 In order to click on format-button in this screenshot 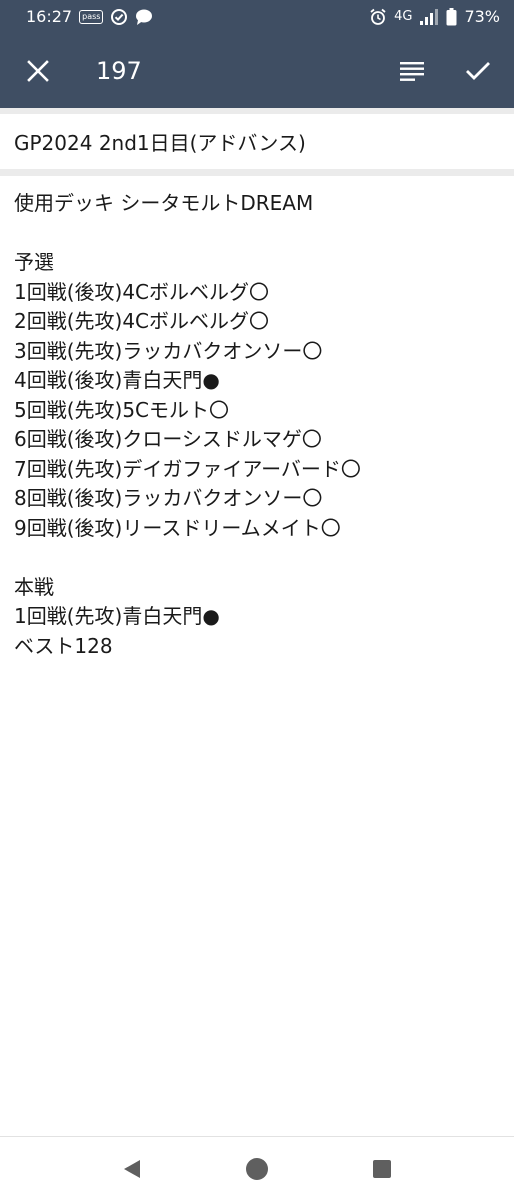, I will do `click(412, 71)`.